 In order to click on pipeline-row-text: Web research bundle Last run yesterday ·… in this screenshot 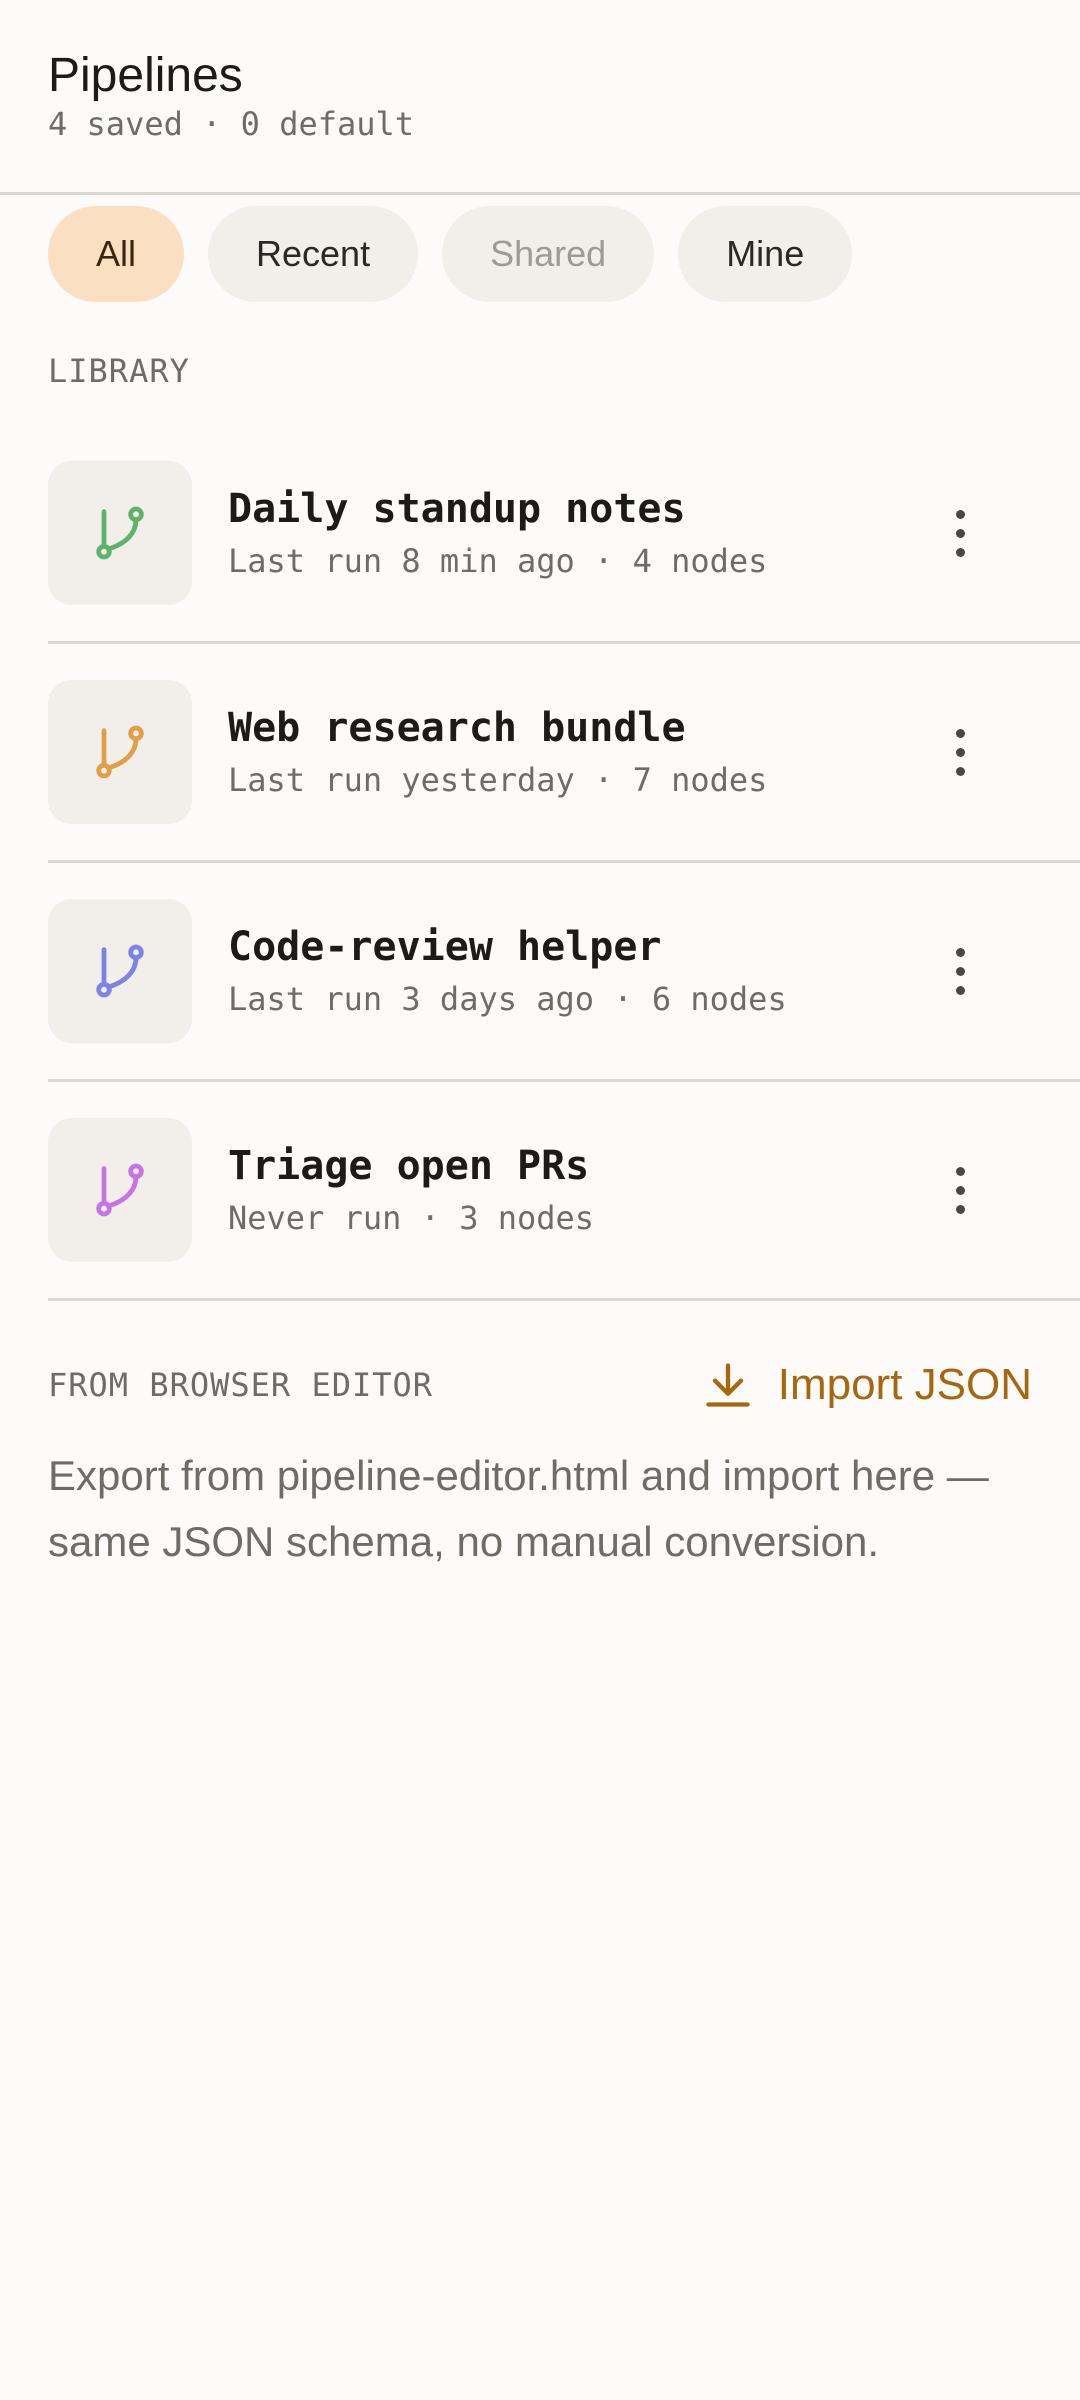, I will do `click(497, 752)`.